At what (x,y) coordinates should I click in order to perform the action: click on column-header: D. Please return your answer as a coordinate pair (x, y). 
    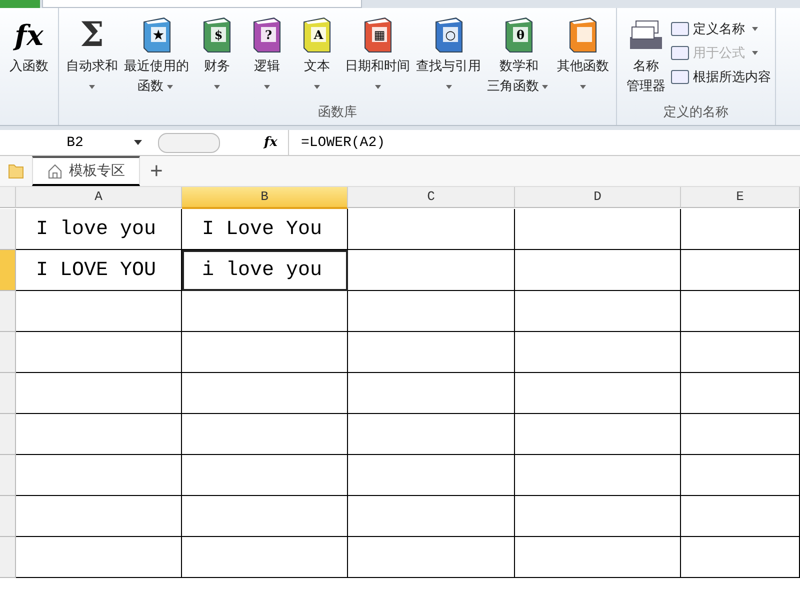
    Looking at the image, I should click on (598, 197).